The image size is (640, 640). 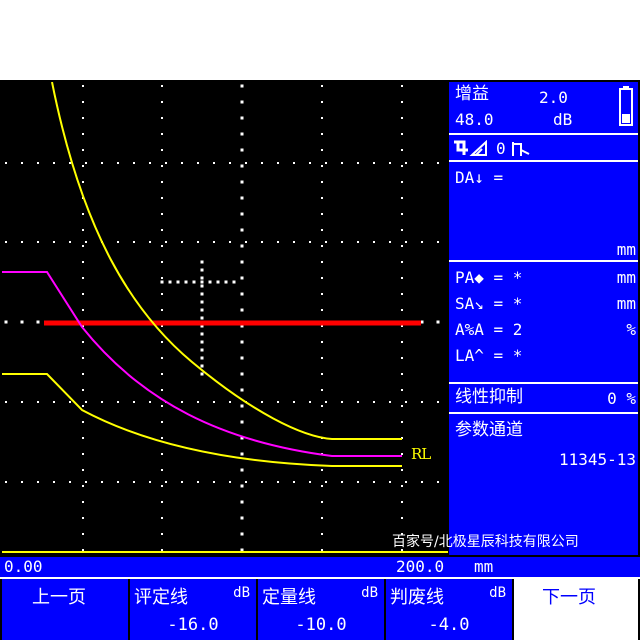 What do you see at coordinates (543, 323) in the screenshot?
I see `measurement-box: PA◆ = * mm SA↘ = * mm A%A = 2 % LA^ = *` at bounding box center [543, 323].